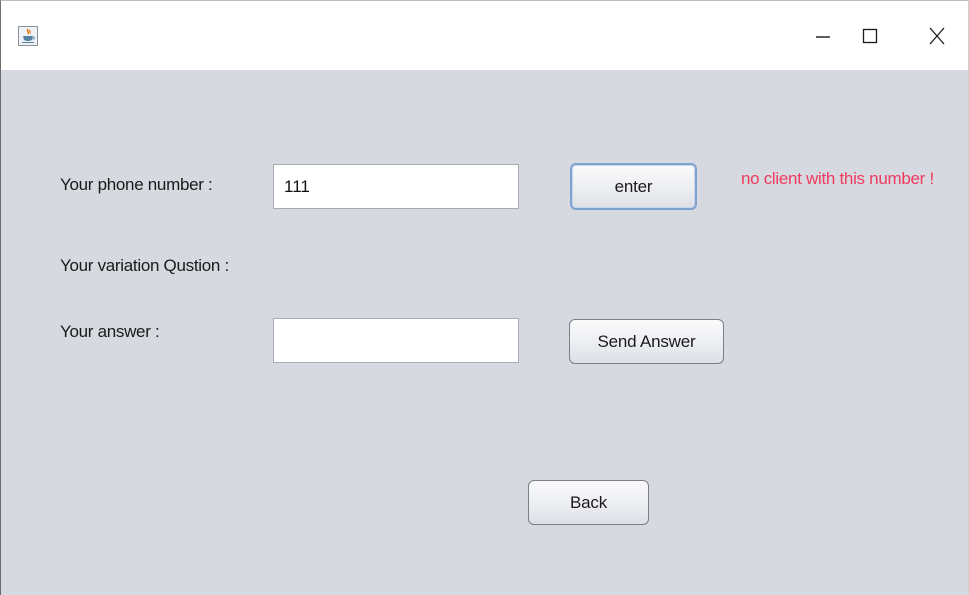 This screenshot has height=595, width=969. Describe the element at coordinates (28, 36) in the screenshot. I see `java-coffee-icon` at that location.